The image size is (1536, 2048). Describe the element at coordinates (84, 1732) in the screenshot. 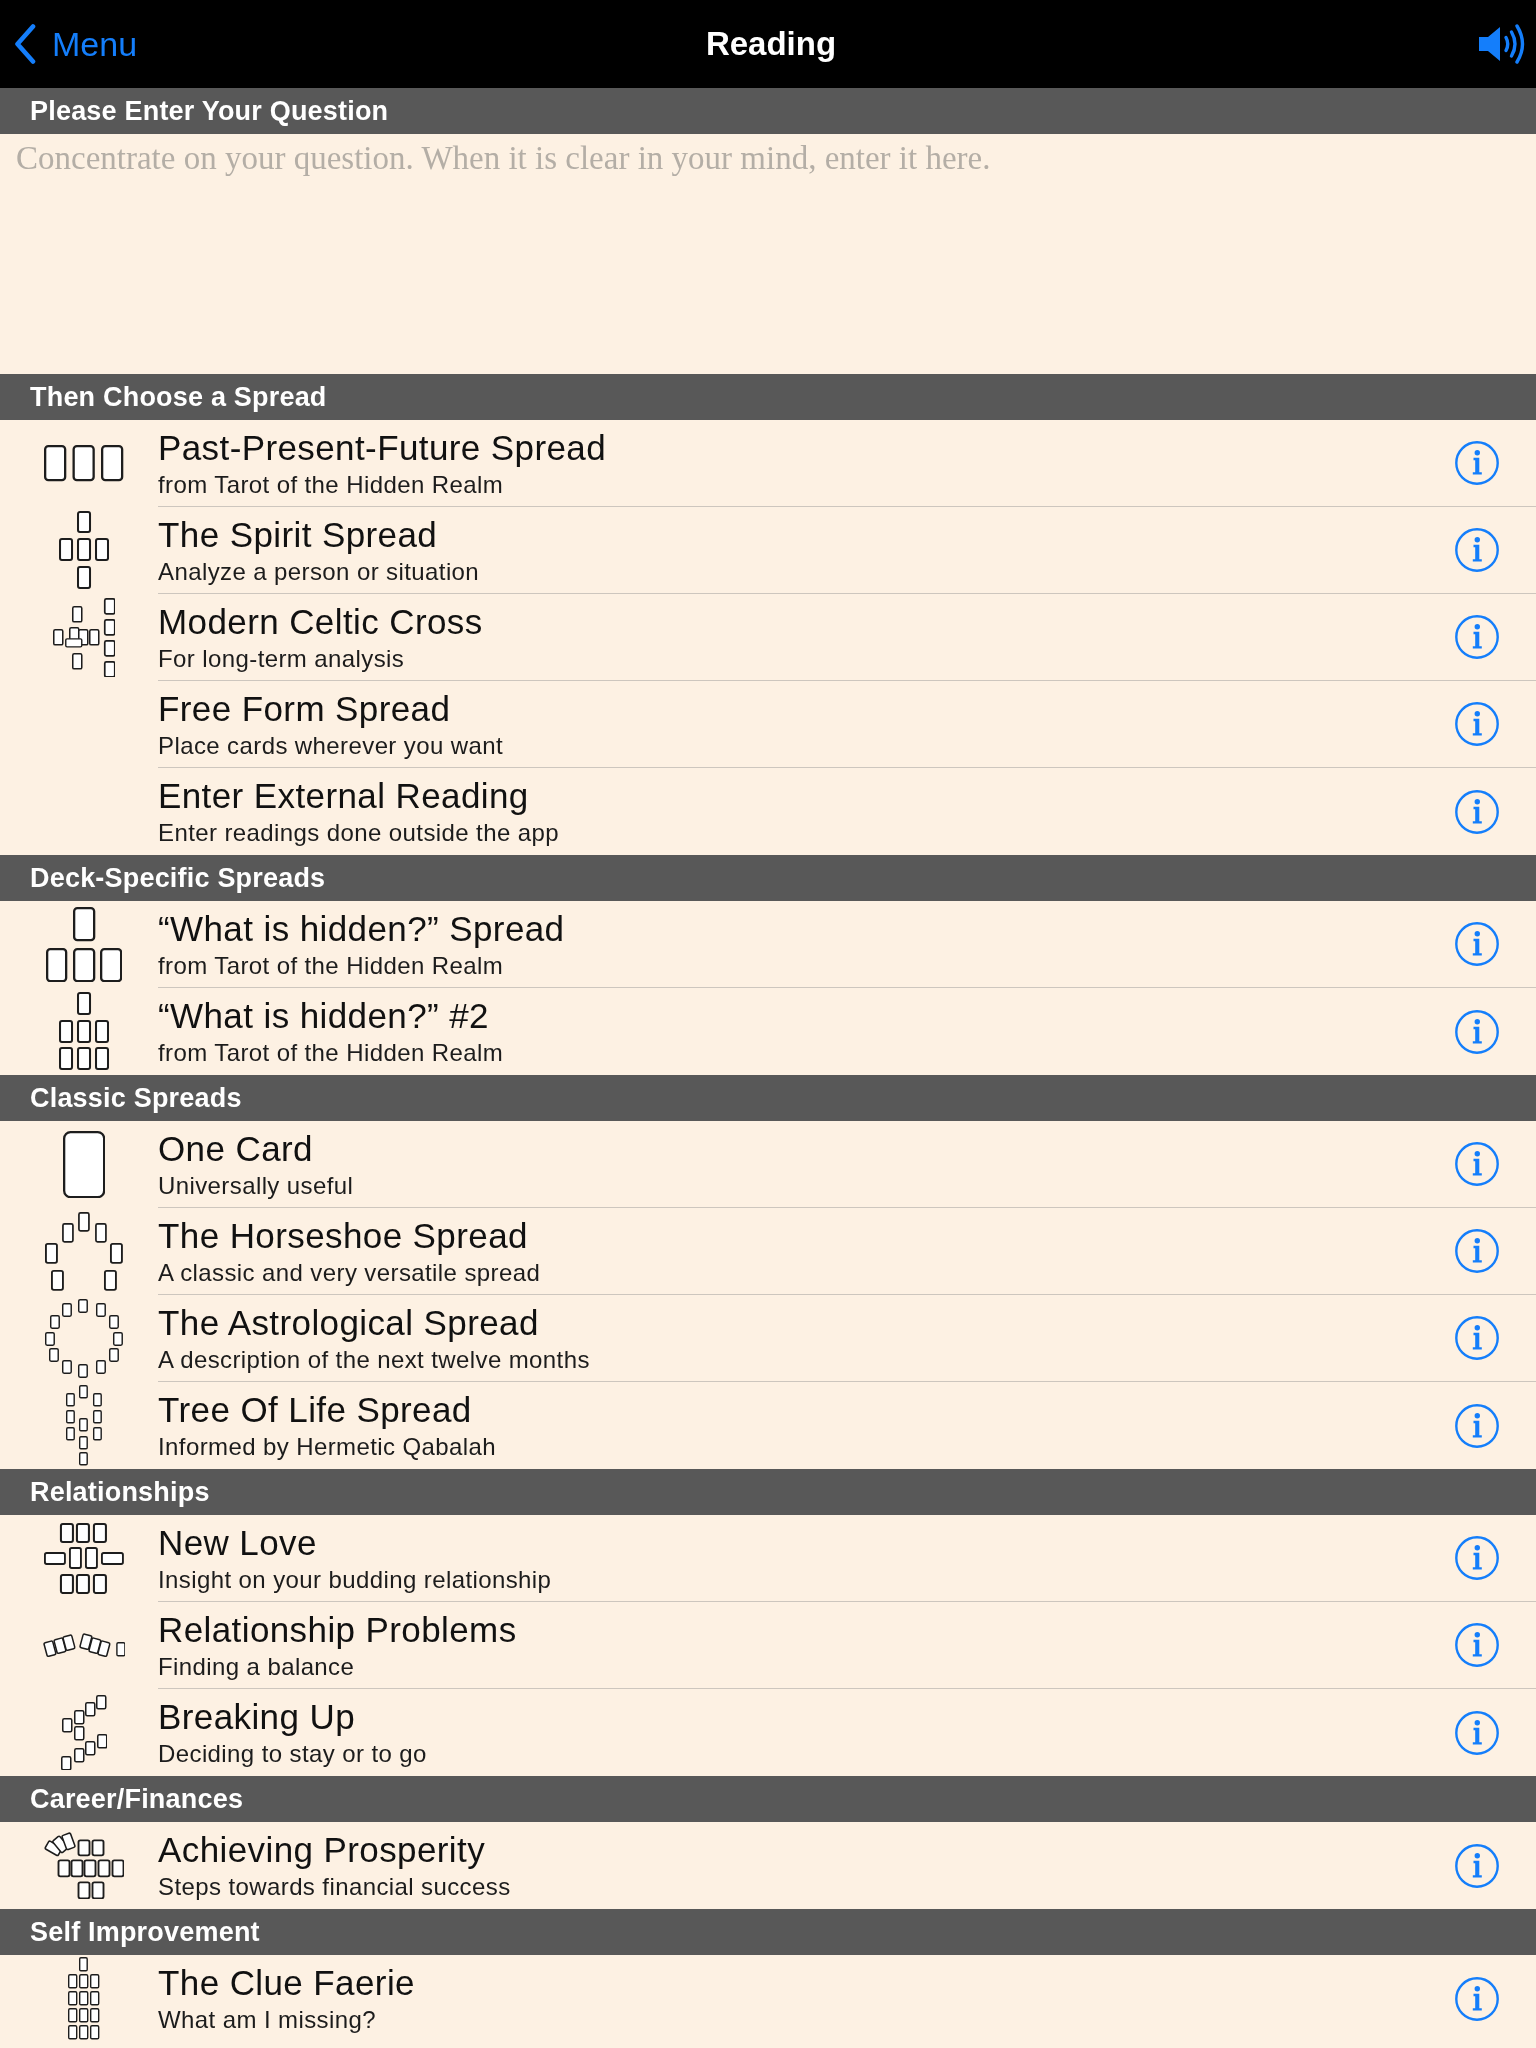

I see `card-zigzag-icon` at that location.